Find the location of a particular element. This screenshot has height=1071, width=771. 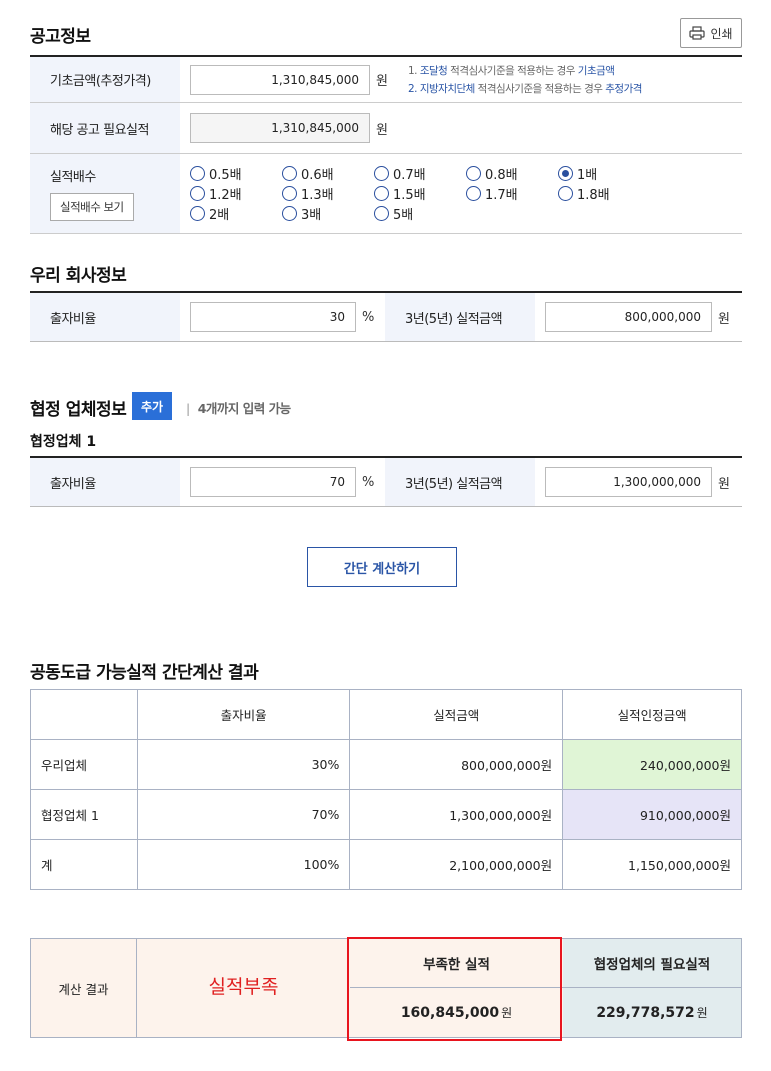

company-ratio-label: 출자비율 is located at coordinates (105, 317).